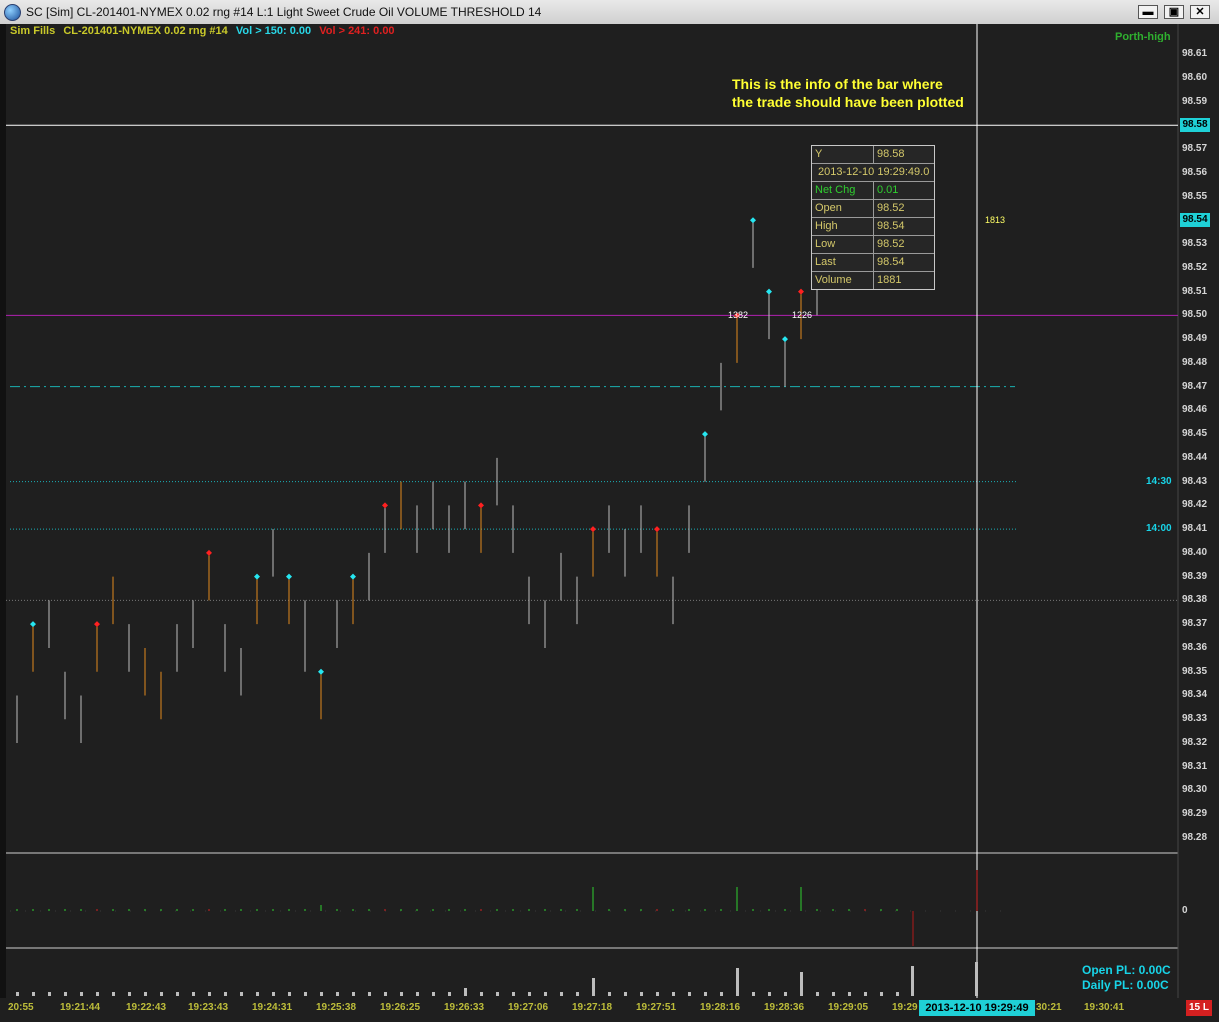 This screenshot has height=1022, width=1219. I want to click on data-window-value: 1881, so click(889, 280).